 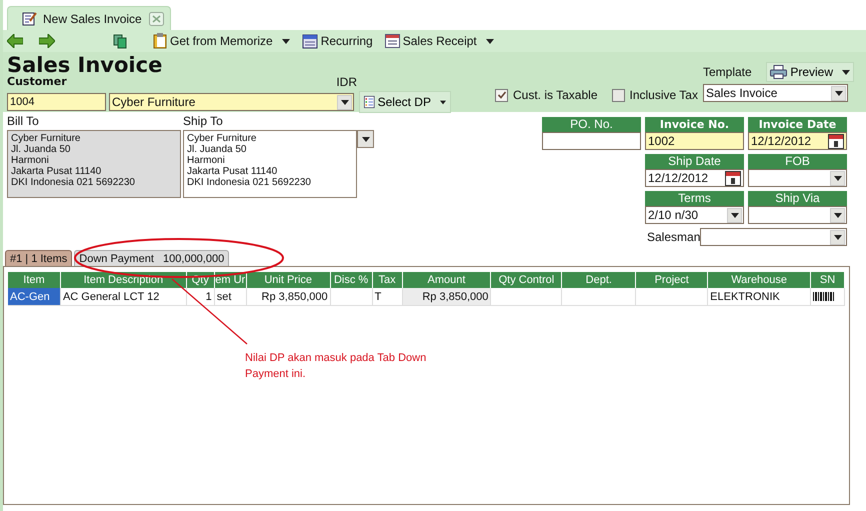 I want to click on table-cell: set, so click(x=230, y=297).